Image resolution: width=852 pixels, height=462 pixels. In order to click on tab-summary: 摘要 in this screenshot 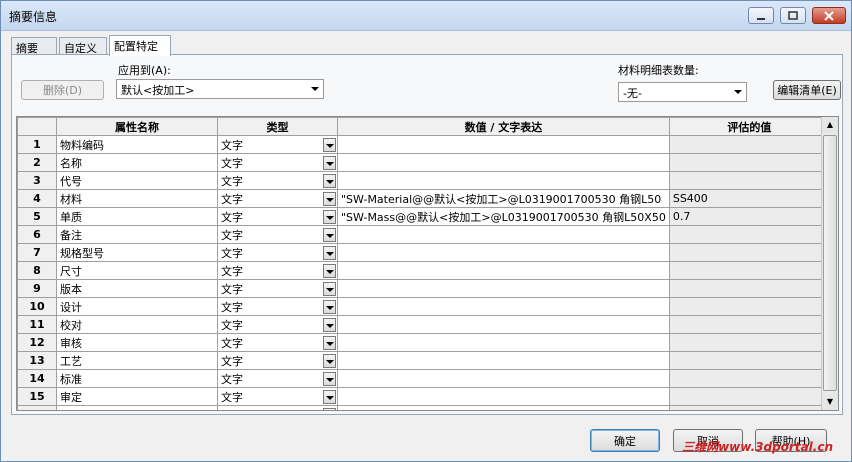, I will do `click(34, 46)`.